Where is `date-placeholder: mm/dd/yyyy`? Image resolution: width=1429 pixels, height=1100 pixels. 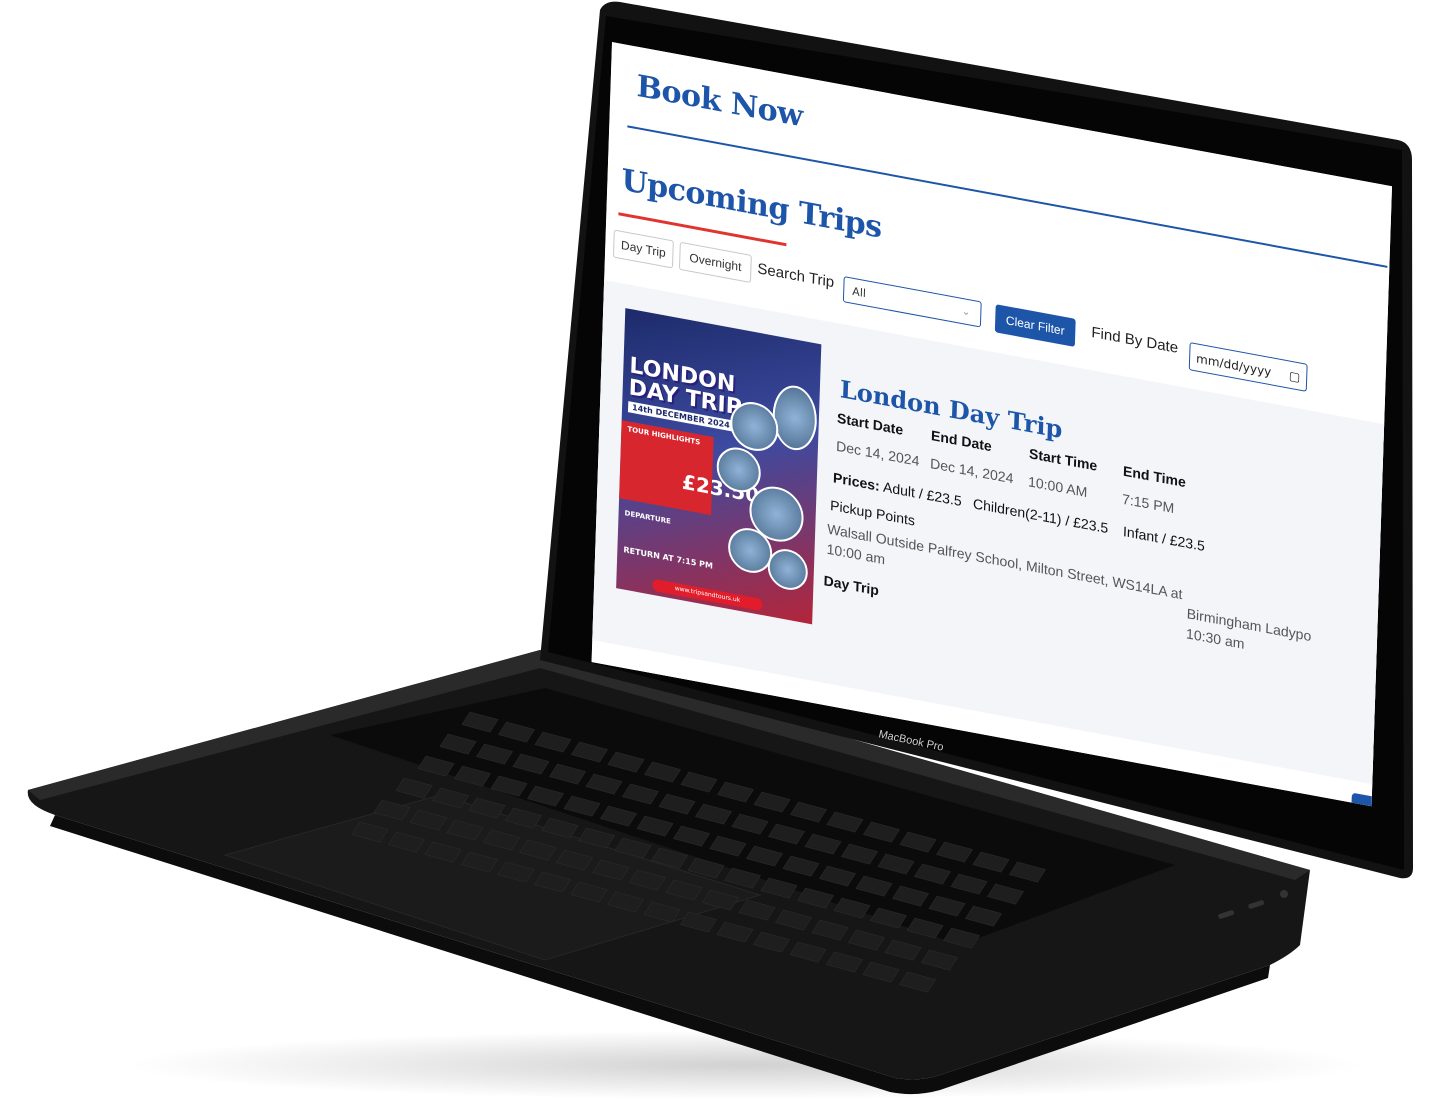
date-placeholder: mm/dd/yyyy is located at coordinates (1233, 365).